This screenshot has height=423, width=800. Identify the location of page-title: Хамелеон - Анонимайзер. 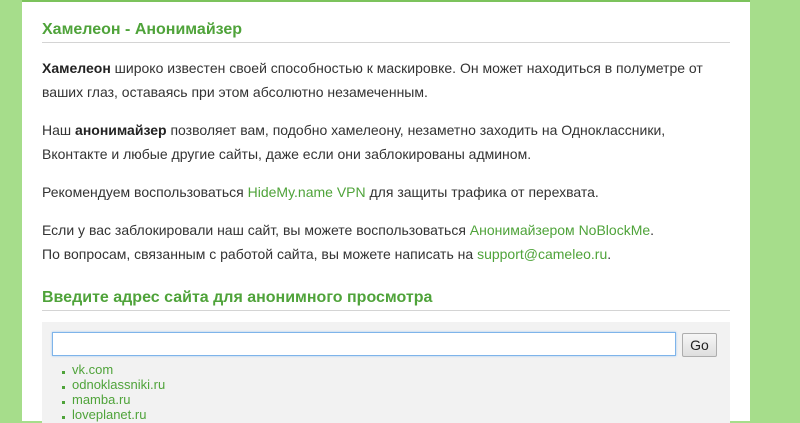
(386, 32).